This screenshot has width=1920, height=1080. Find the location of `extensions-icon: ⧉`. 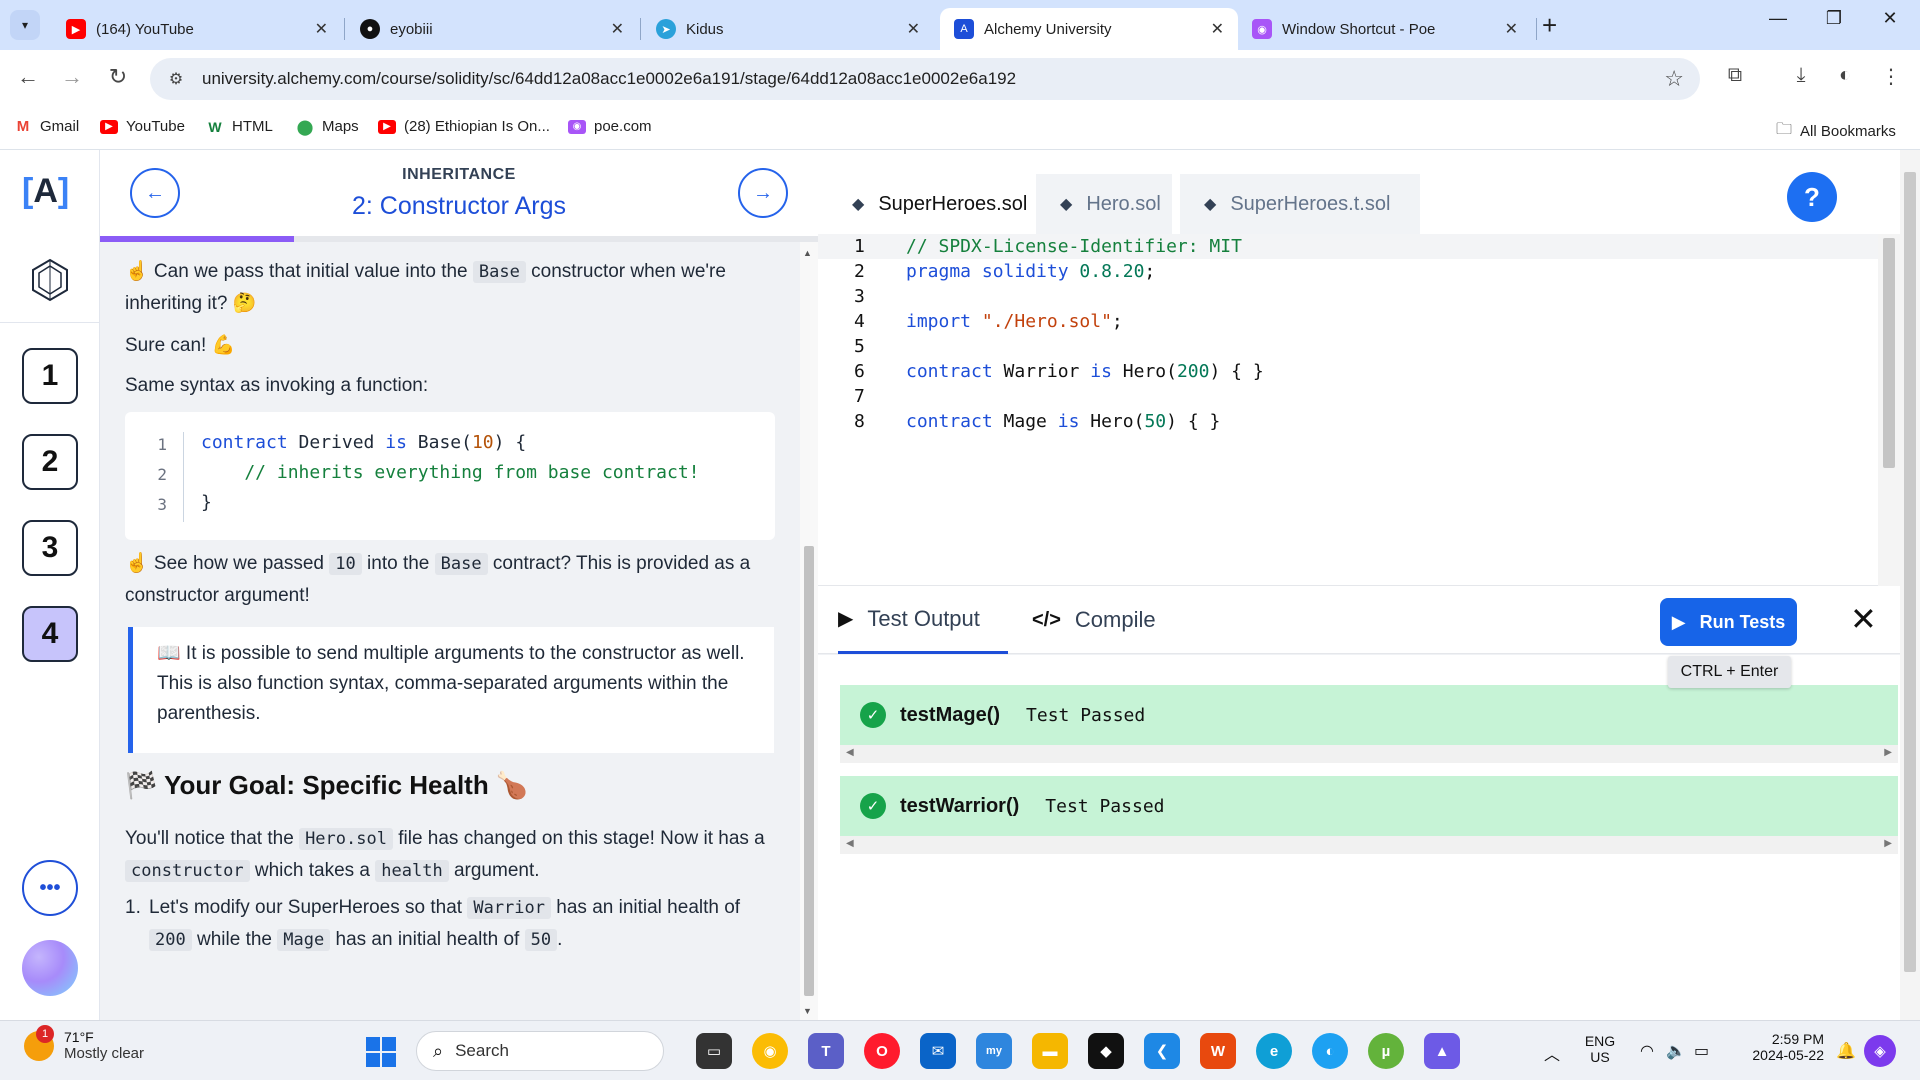

extensions-icon: ⧉ is located at coordinates (1735, 75).